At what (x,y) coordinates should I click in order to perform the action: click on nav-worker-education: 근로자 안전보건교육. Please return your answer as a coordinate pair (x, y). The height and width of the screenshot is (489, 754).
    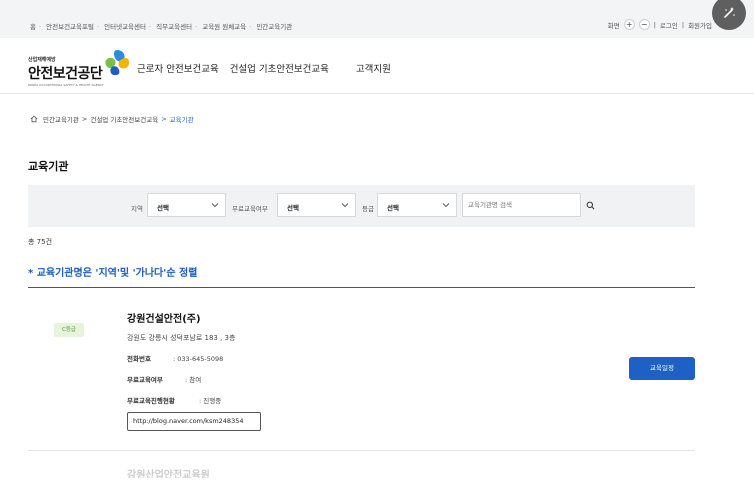
    Looking at the image, I should click on (178, 68).